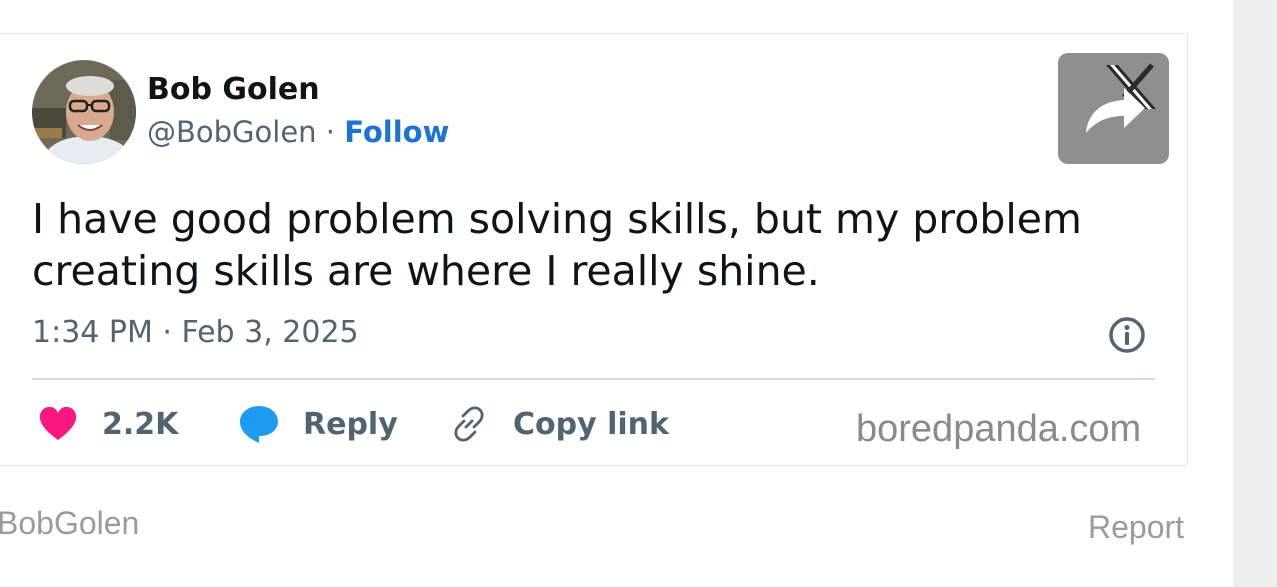 This screenshot has height=587, width=1277. I want to click on author-avatar, so click(84, 112).